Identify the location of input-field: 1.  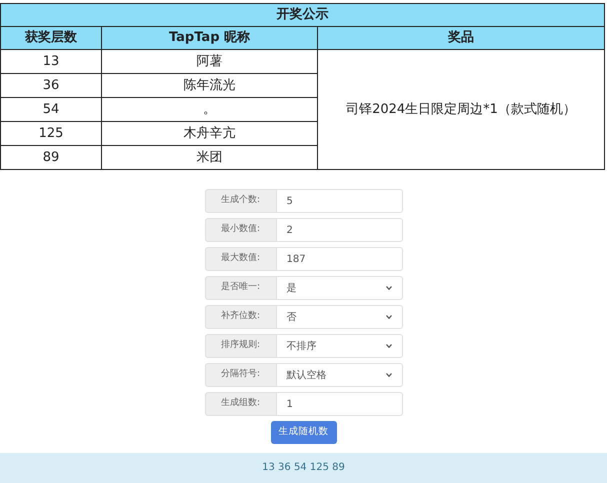
(339, 404).